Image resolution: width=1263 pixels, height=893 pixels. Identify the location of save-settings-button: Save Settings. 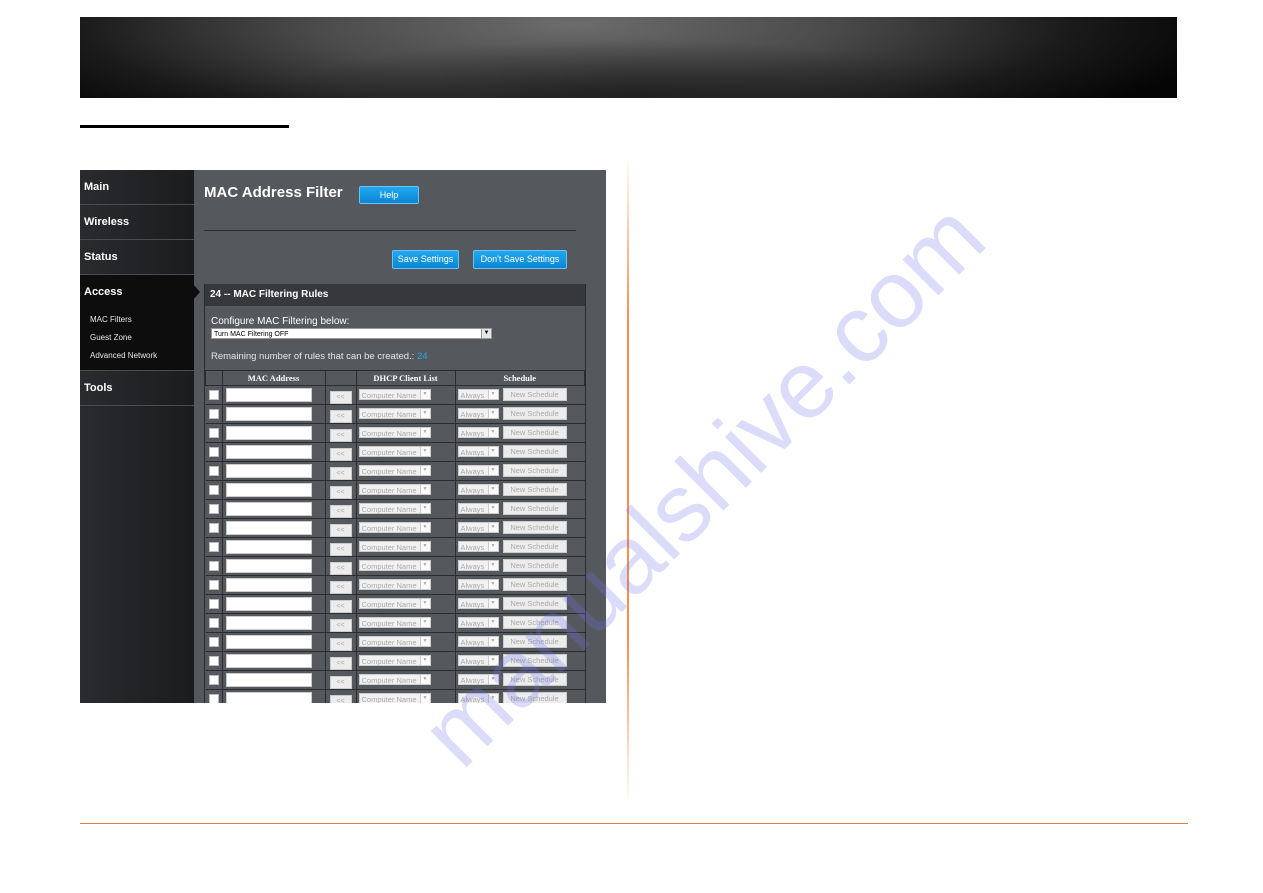
(425, 259).